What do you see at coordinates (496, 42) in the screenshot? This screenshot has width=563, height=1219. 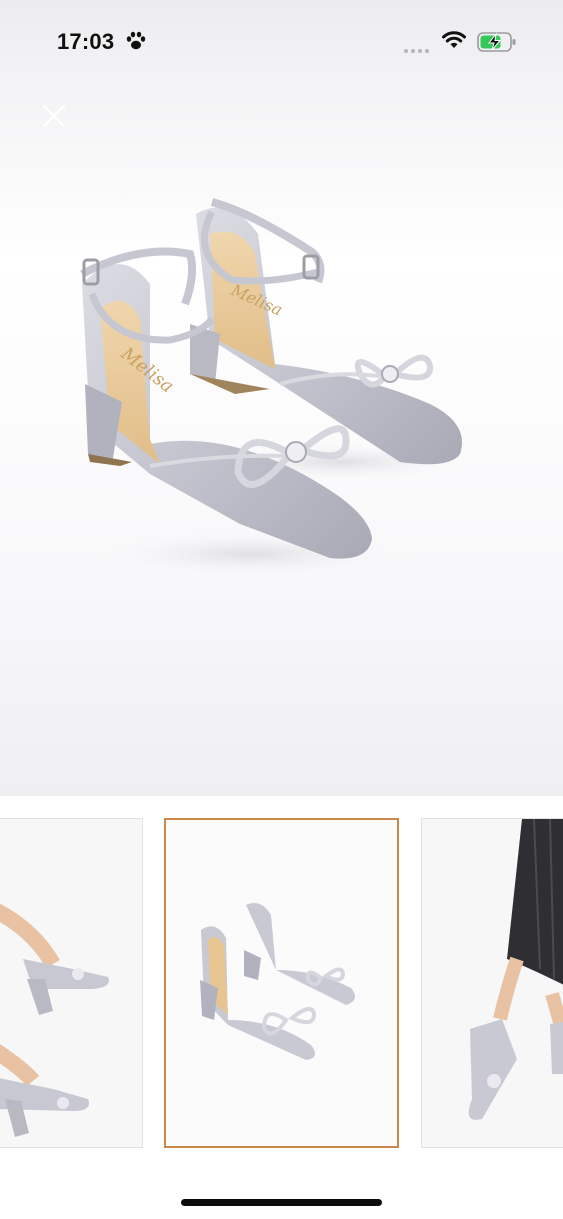 I see `battery-charging-icon` at bounding box center [496, 42].